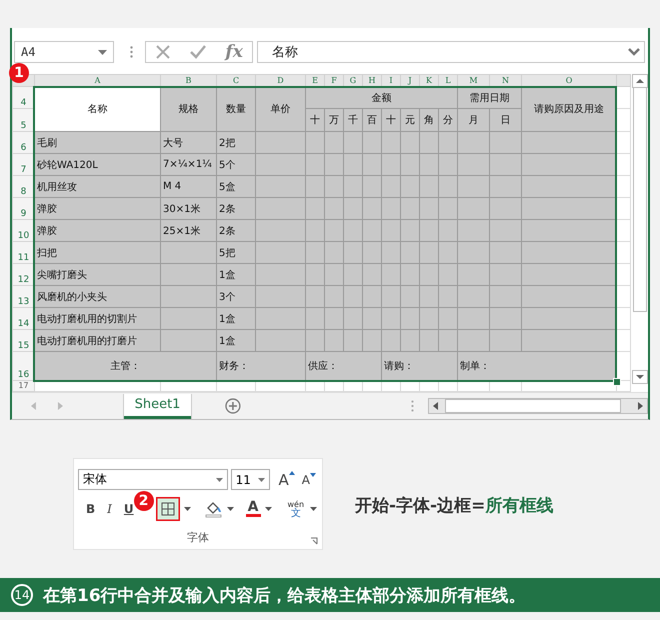 The height and width of the screenshot is (620, 660). I want to click on step-number: 14, so click(22, 595).